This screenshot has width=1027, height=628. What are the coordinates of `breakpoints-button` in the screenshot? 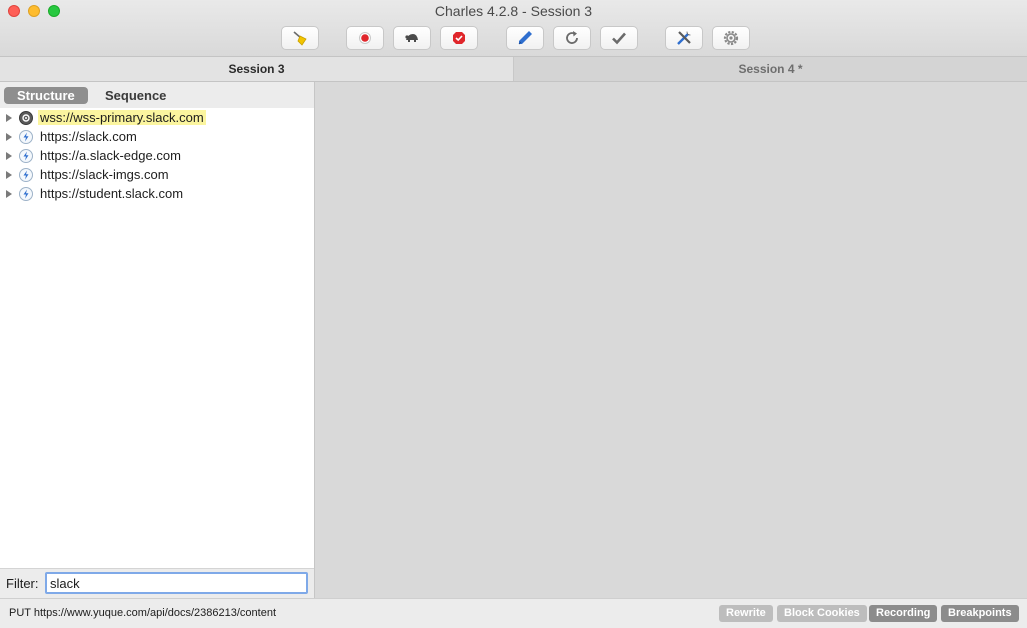 It's located at (459, 38).